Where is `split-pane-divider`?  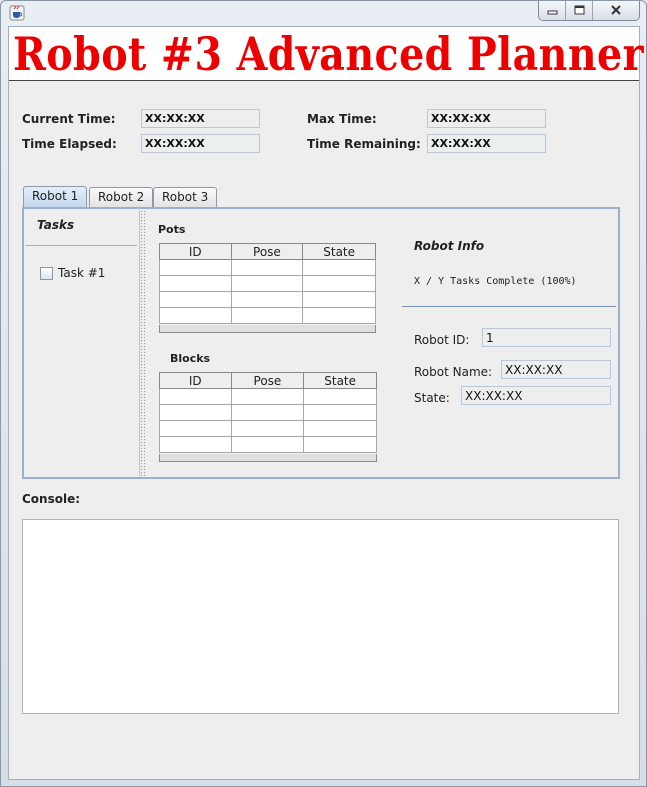
split-pane-divider is located at coordinates (143, 343).